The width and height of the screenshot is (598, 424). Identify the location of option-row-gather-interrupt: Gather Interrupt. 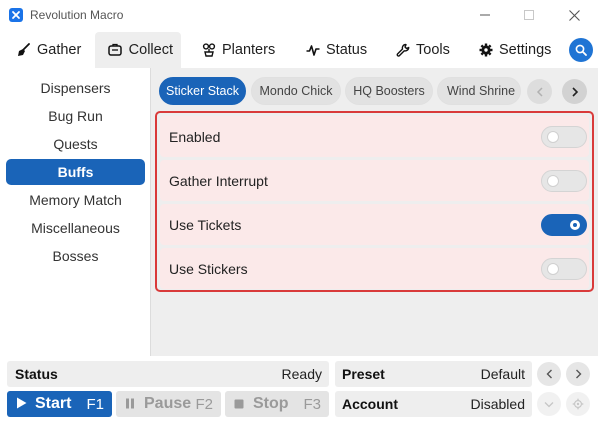
(374, 180).